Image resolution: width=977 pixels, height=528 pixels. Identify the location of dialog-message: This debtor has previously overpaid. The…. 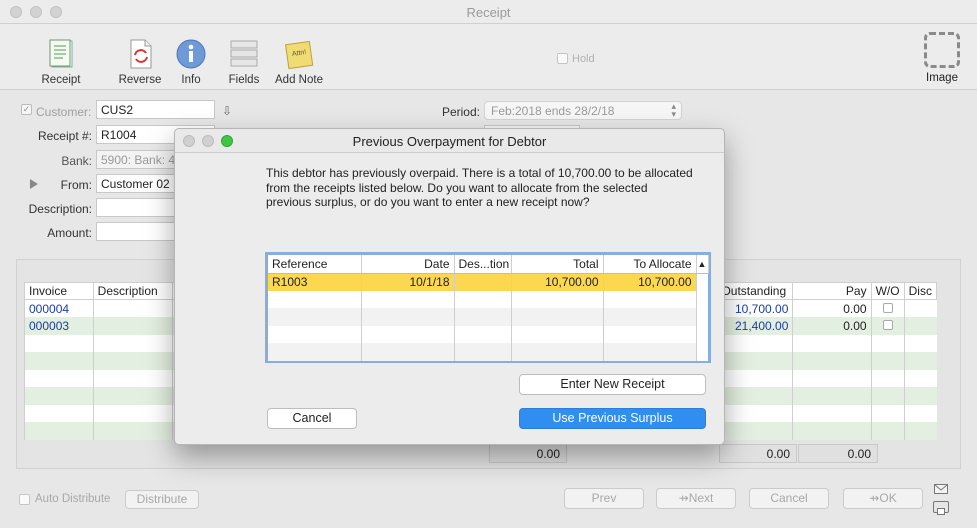
(479, 187).